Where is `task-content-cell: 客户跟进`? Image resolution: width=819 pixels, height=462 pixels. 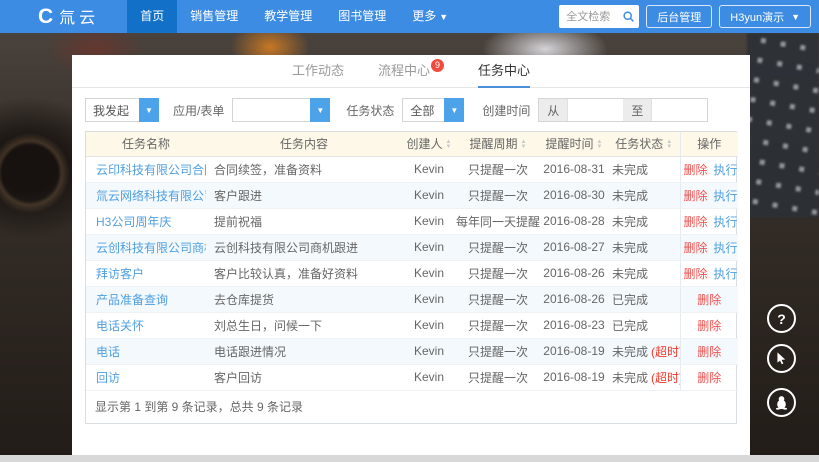 task-content-cell: 客户跟进 is located at coordinates (304, 195).